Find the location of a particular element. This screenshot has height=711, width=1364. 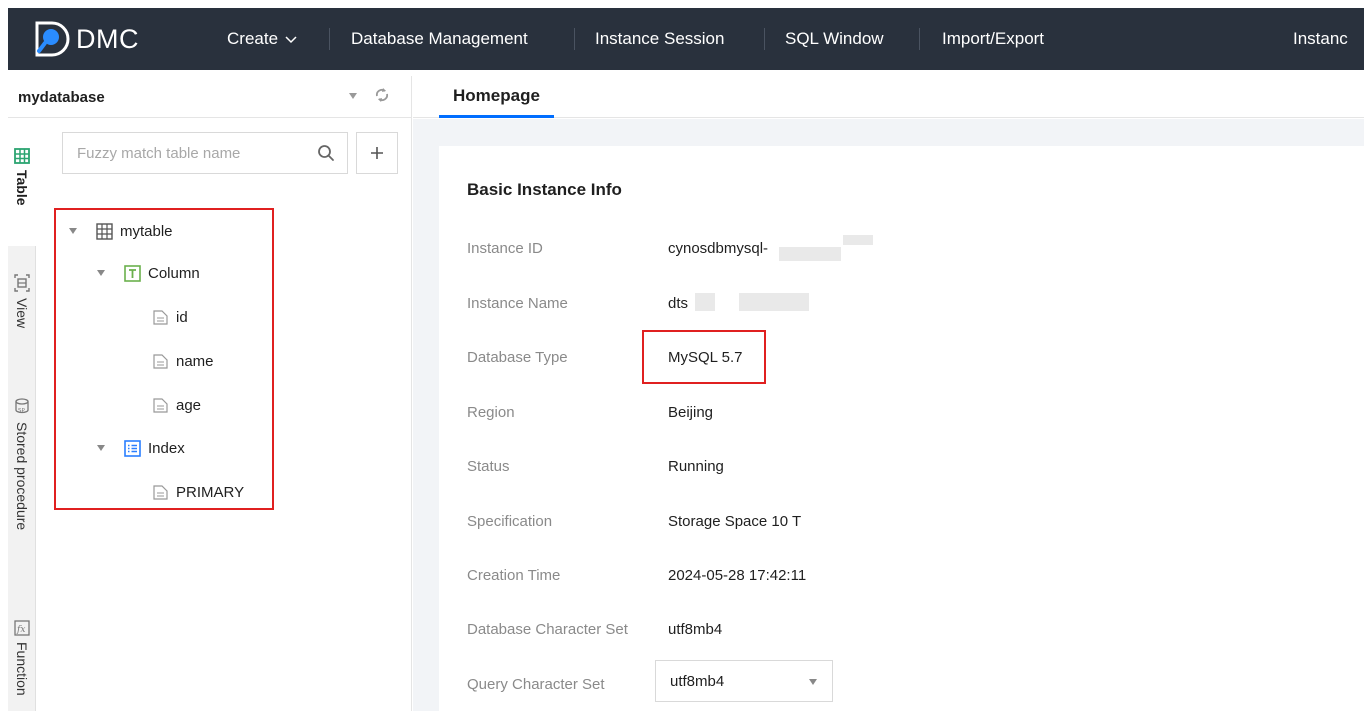

tree-index-name: PRIMARY is located at coordinates (210, 492).